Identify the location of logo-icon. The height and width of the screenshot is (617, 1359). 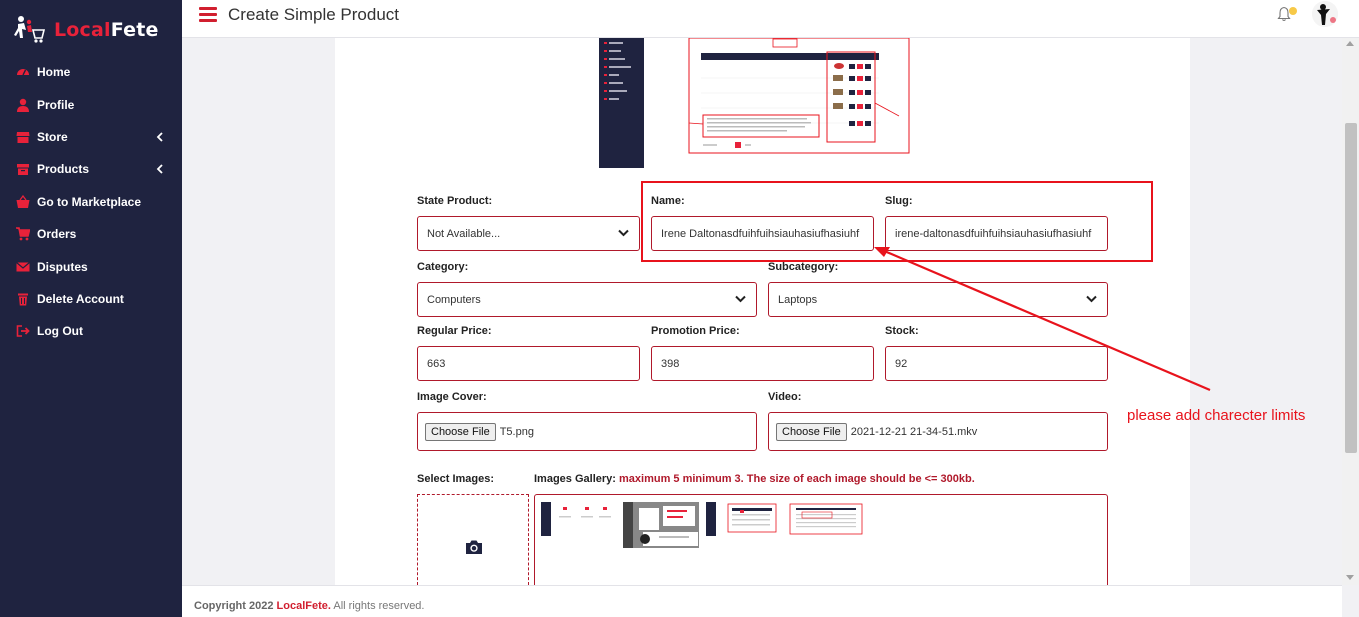
(34, 30).